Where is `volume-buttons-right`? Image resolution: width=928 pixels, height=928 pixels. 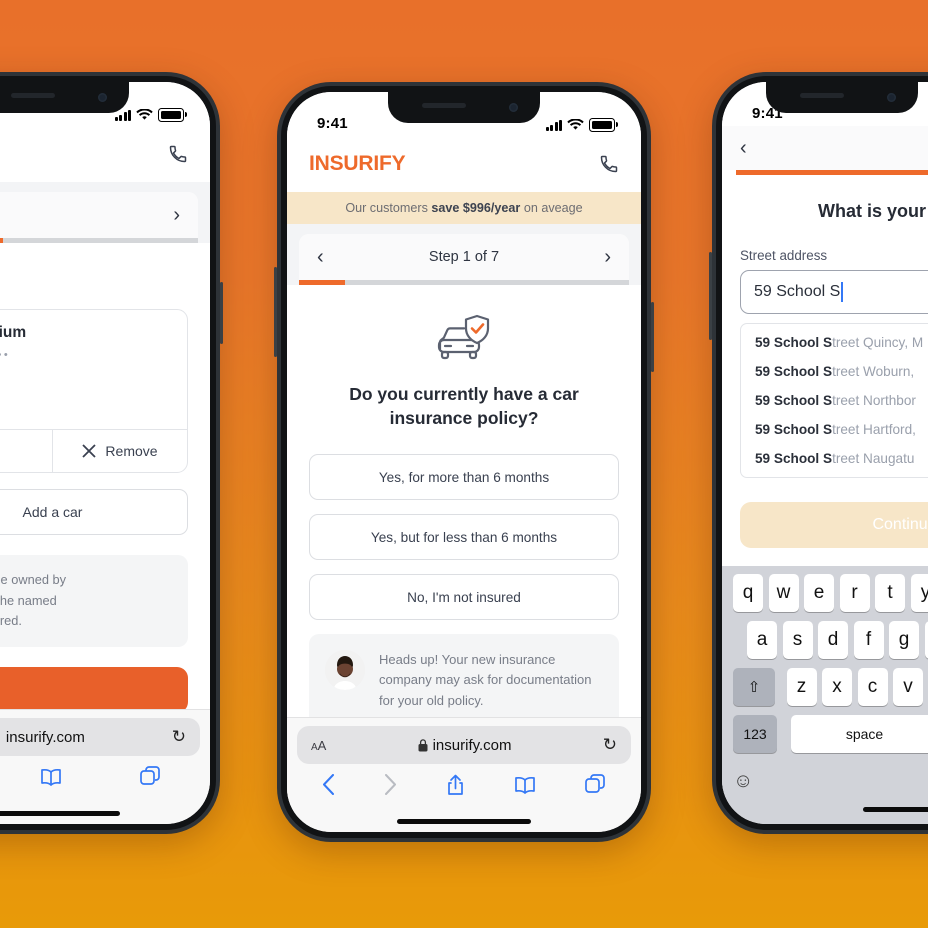 volume-buttons-right is located at coordinates (710, 296).